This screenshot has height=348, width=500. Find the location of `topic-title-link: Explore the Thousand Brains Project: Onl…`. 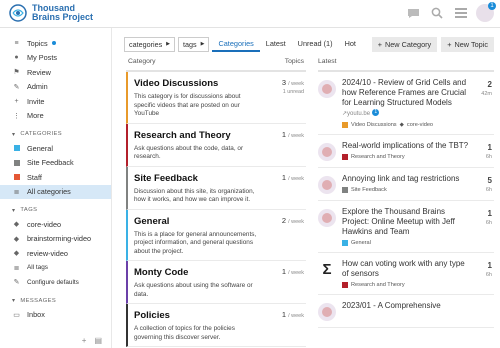

topic-title-link: Explore the Thousand Brains Project: Onl… is located at coordinates (398, 221).